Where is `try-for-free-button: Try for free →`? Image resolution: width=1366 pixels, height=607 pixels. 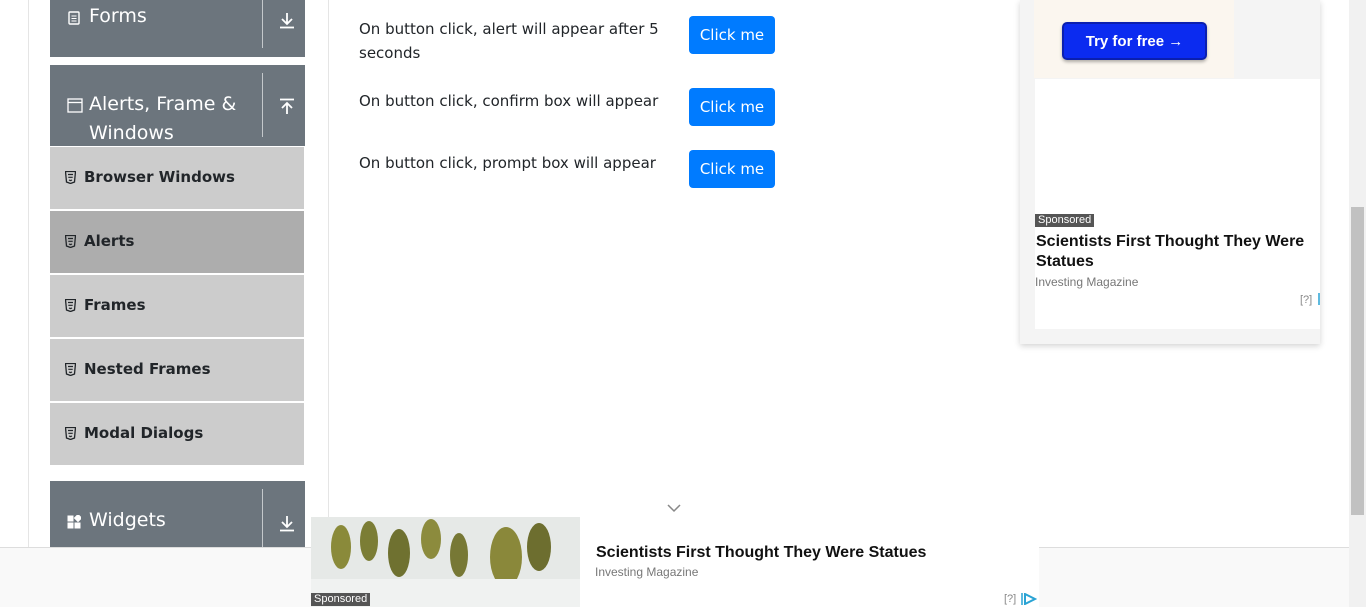 try-for-free-button: Try for free → is located at coordinates (1134, 41).